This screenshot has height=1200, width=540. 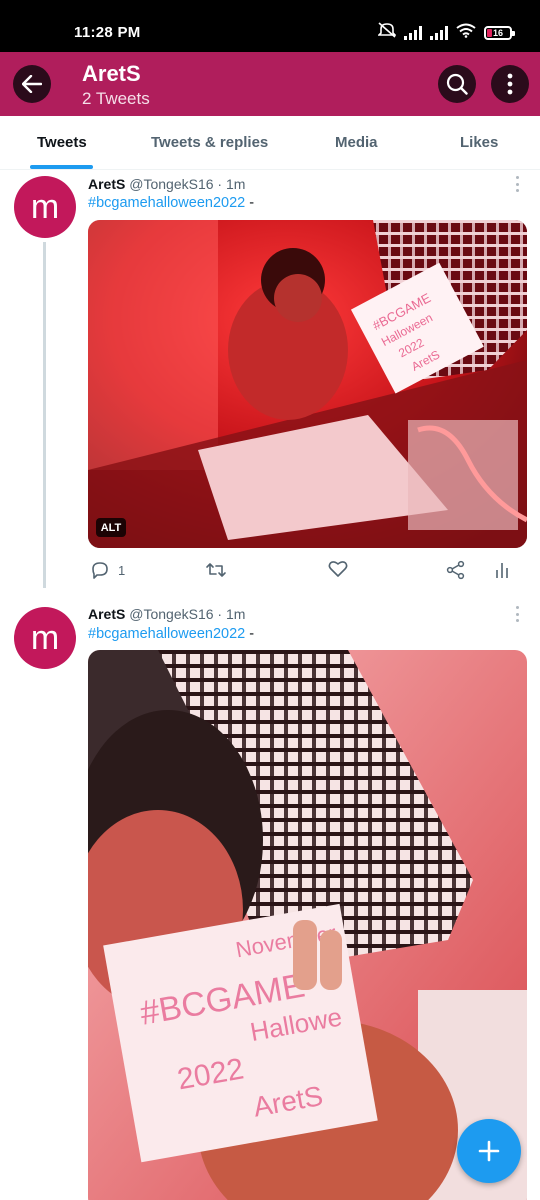 I want to click on more-vertical-icon, so click(x=510, y=84).